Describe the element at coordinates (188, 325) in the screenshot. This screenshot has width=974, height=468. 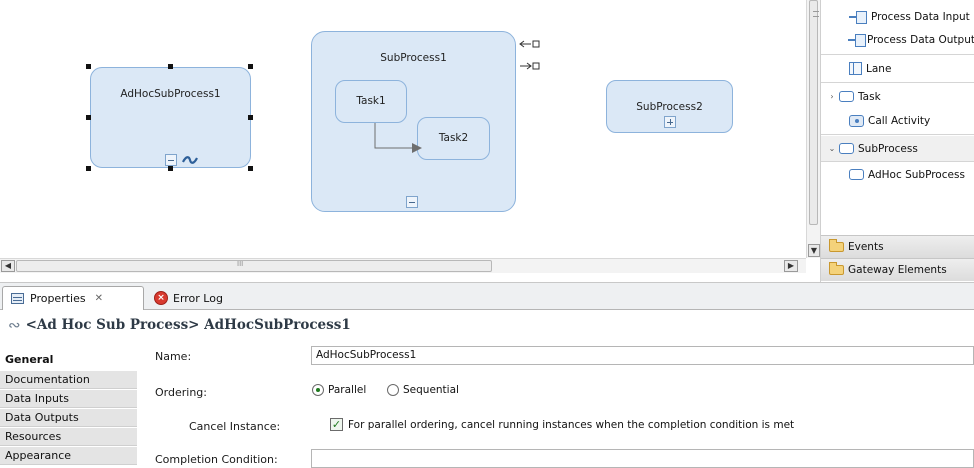
I see `properties-title-text: <Ad Hoc Sub Process> AdHocSubProcess1` at that location.